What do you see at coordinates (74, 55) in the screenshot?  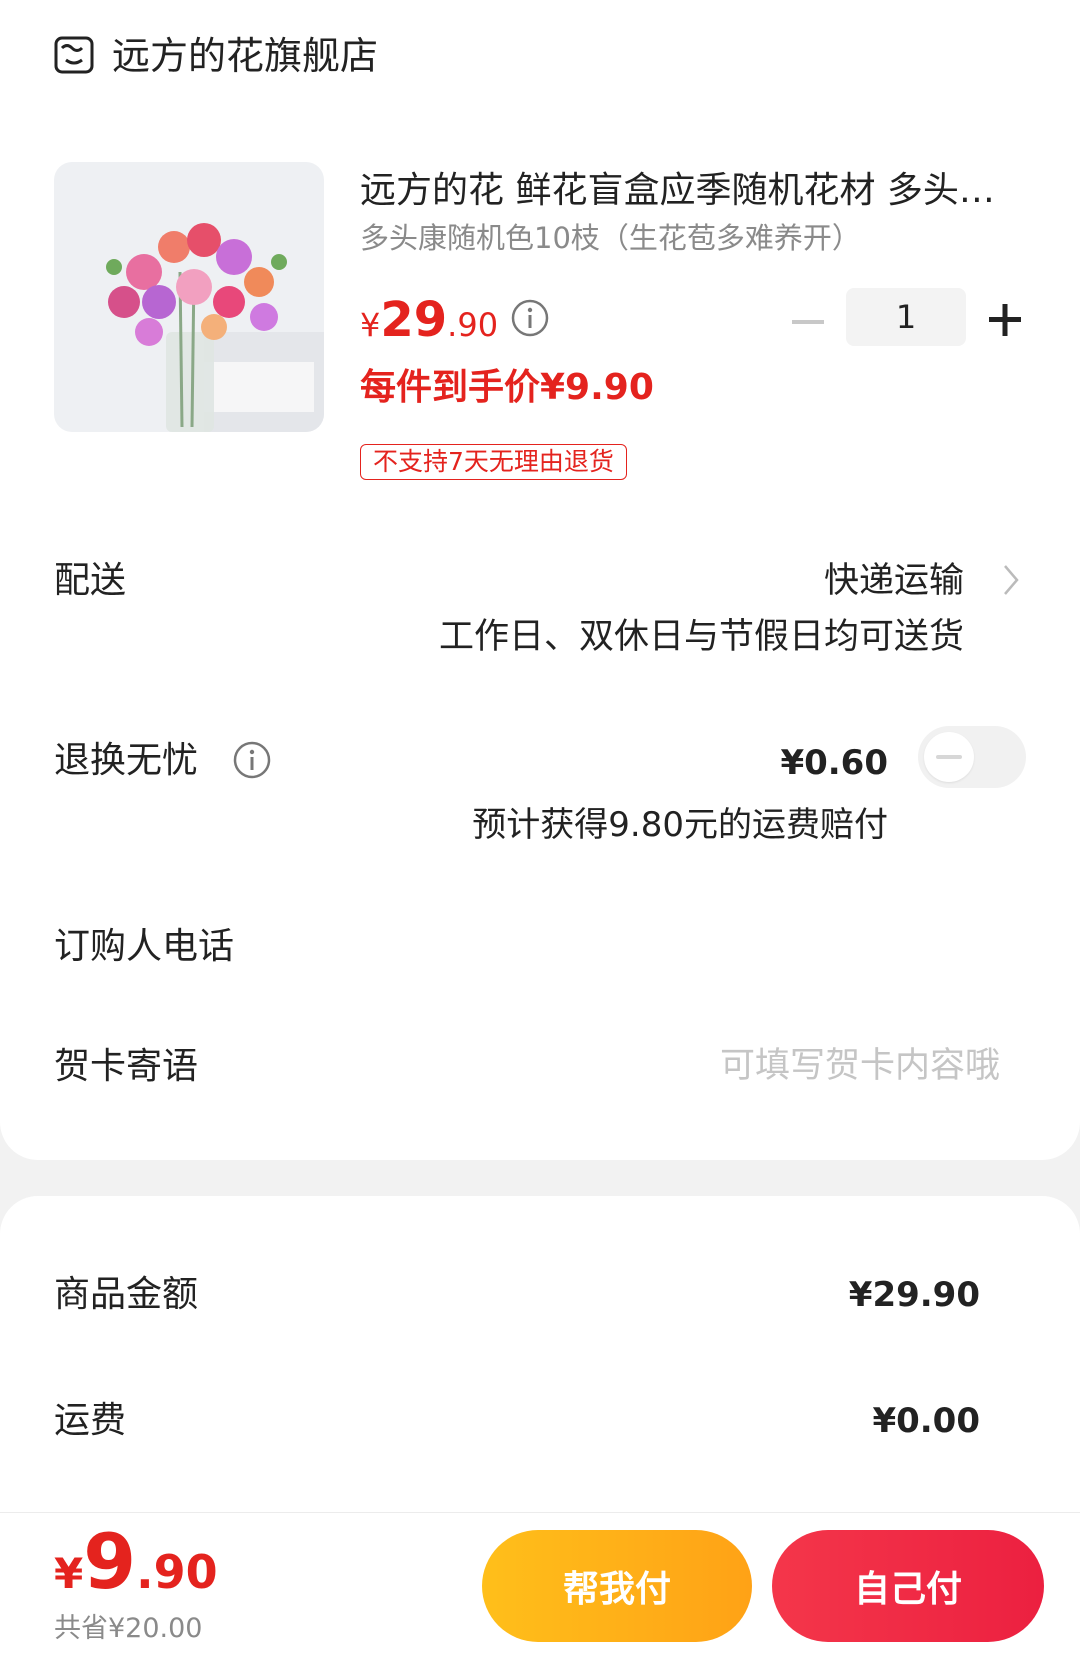 I see `store-icon` at bounding box center [74, 55].